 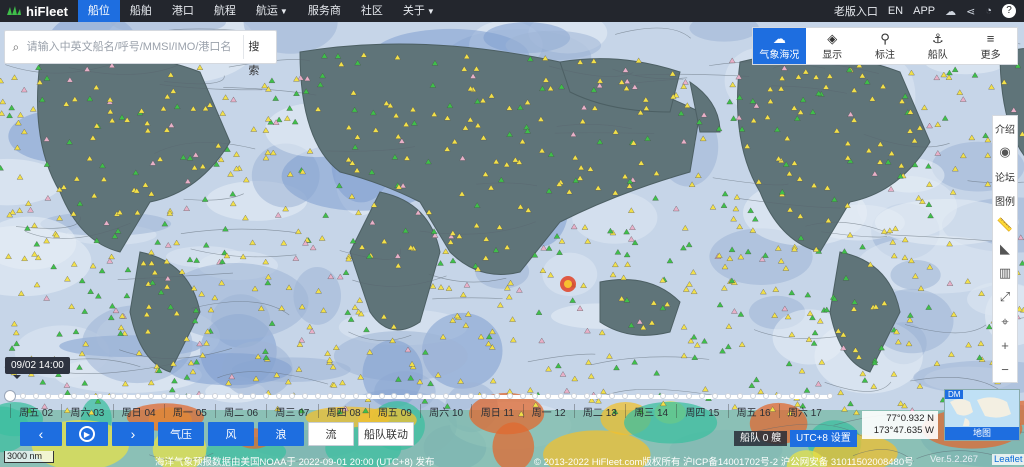 I want to click on timeline-day: 周三 14, so click(x=650, y=411).